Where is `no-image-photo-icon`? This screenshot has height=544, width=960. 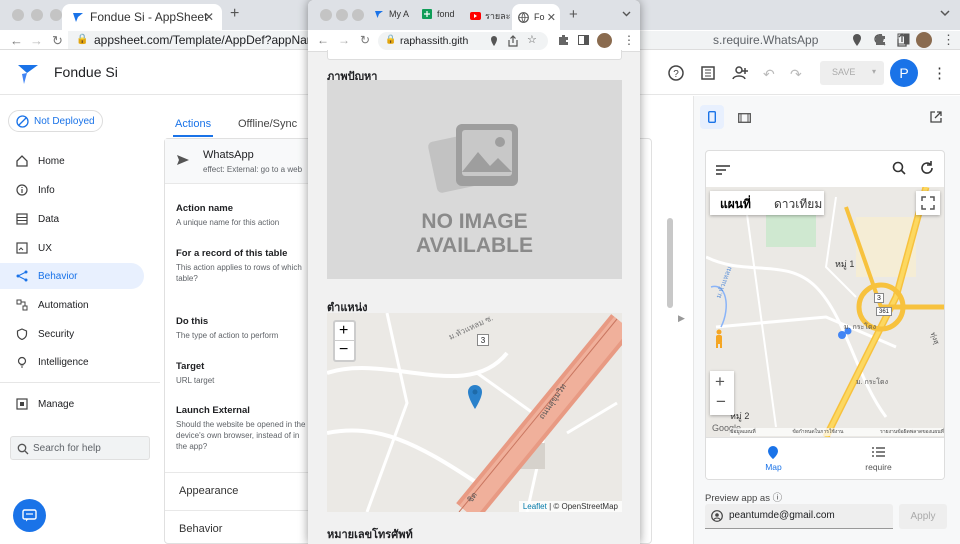
no-image-photo-icon is located at coordinates (473, 158).